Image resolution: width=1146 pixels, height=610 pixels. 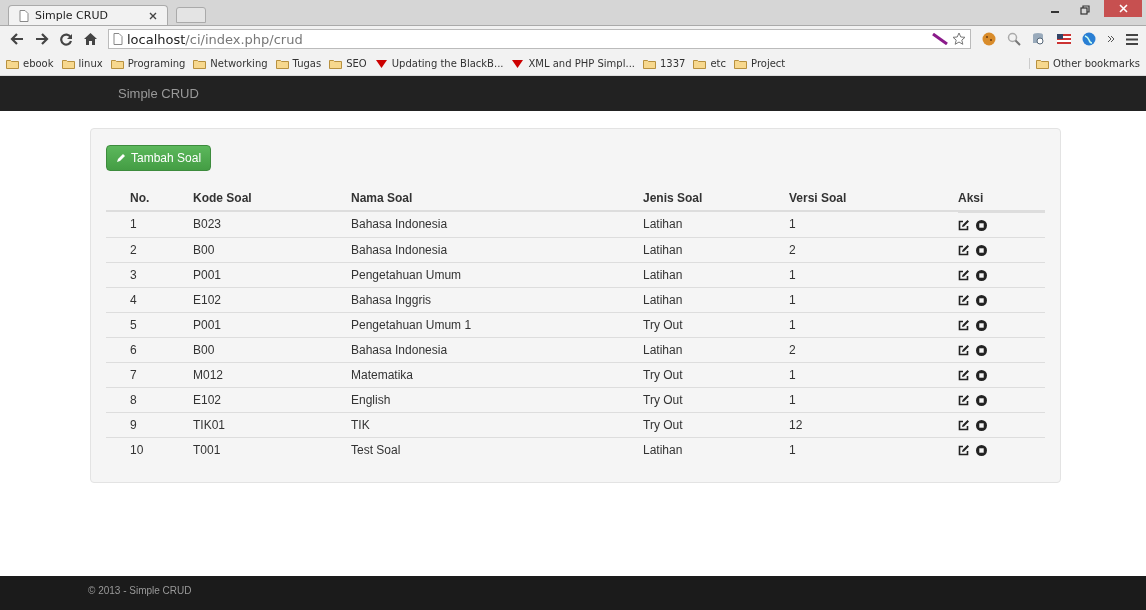 I want to click on home-icon, so click(x=90, y=39).